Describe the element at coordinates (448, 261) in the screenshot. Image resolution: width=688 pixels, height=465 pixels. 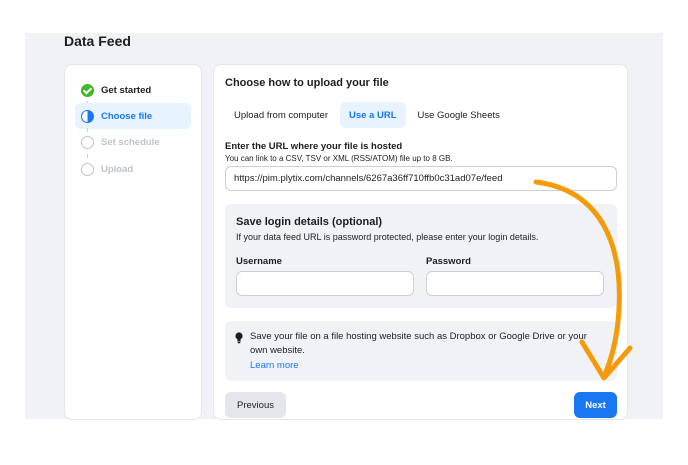
I see `password-label: Password` at that location.